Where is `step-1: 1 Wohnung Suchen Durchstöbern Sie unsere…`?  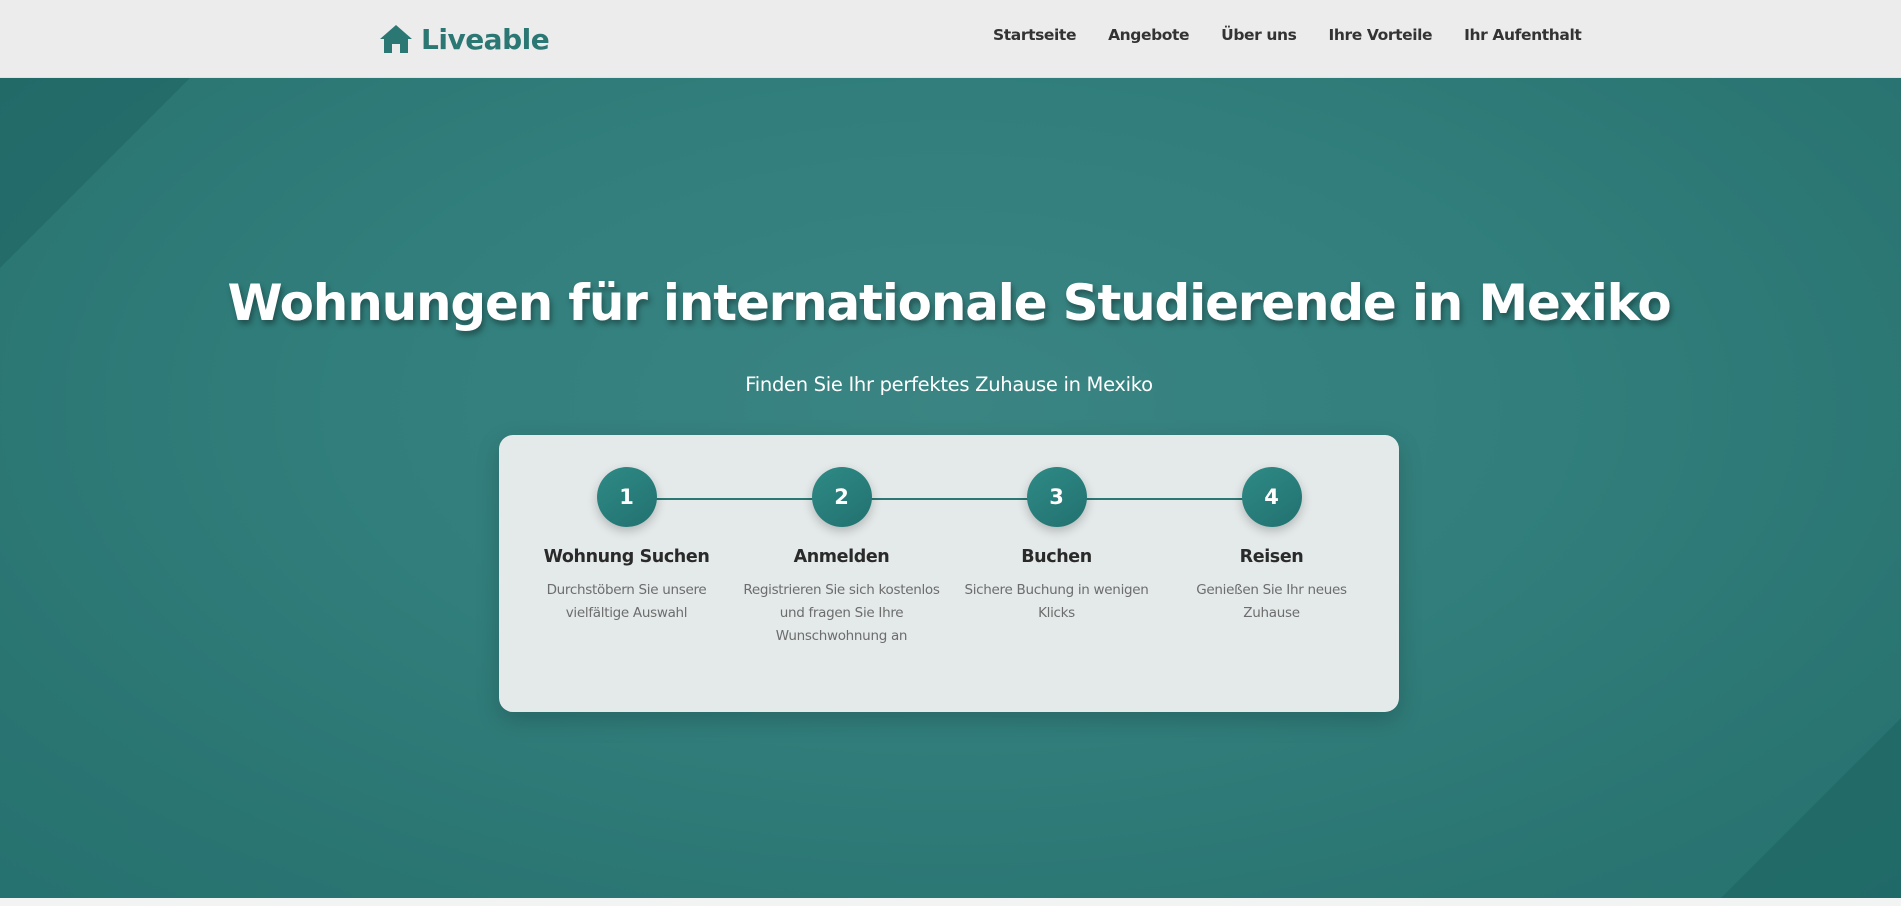
step-1: 1 Wohnung Suchen Durchstöbern Sie unsere… is located at coordinates (626, 546).